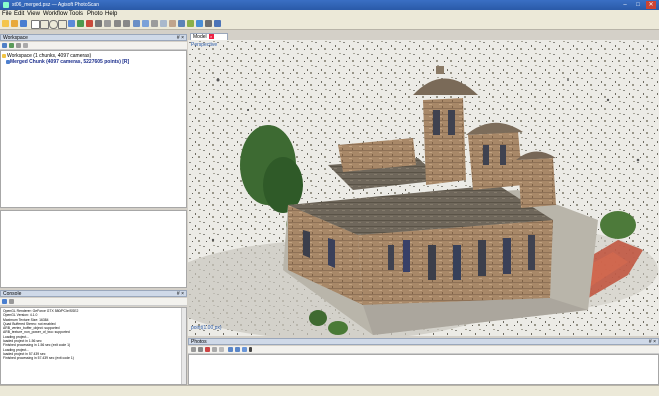 The image size is (659, 396). What do you see at coordinates (423, 350) in the screenshot?
I see `photos-toolbar` at bounding box center [423, 350].